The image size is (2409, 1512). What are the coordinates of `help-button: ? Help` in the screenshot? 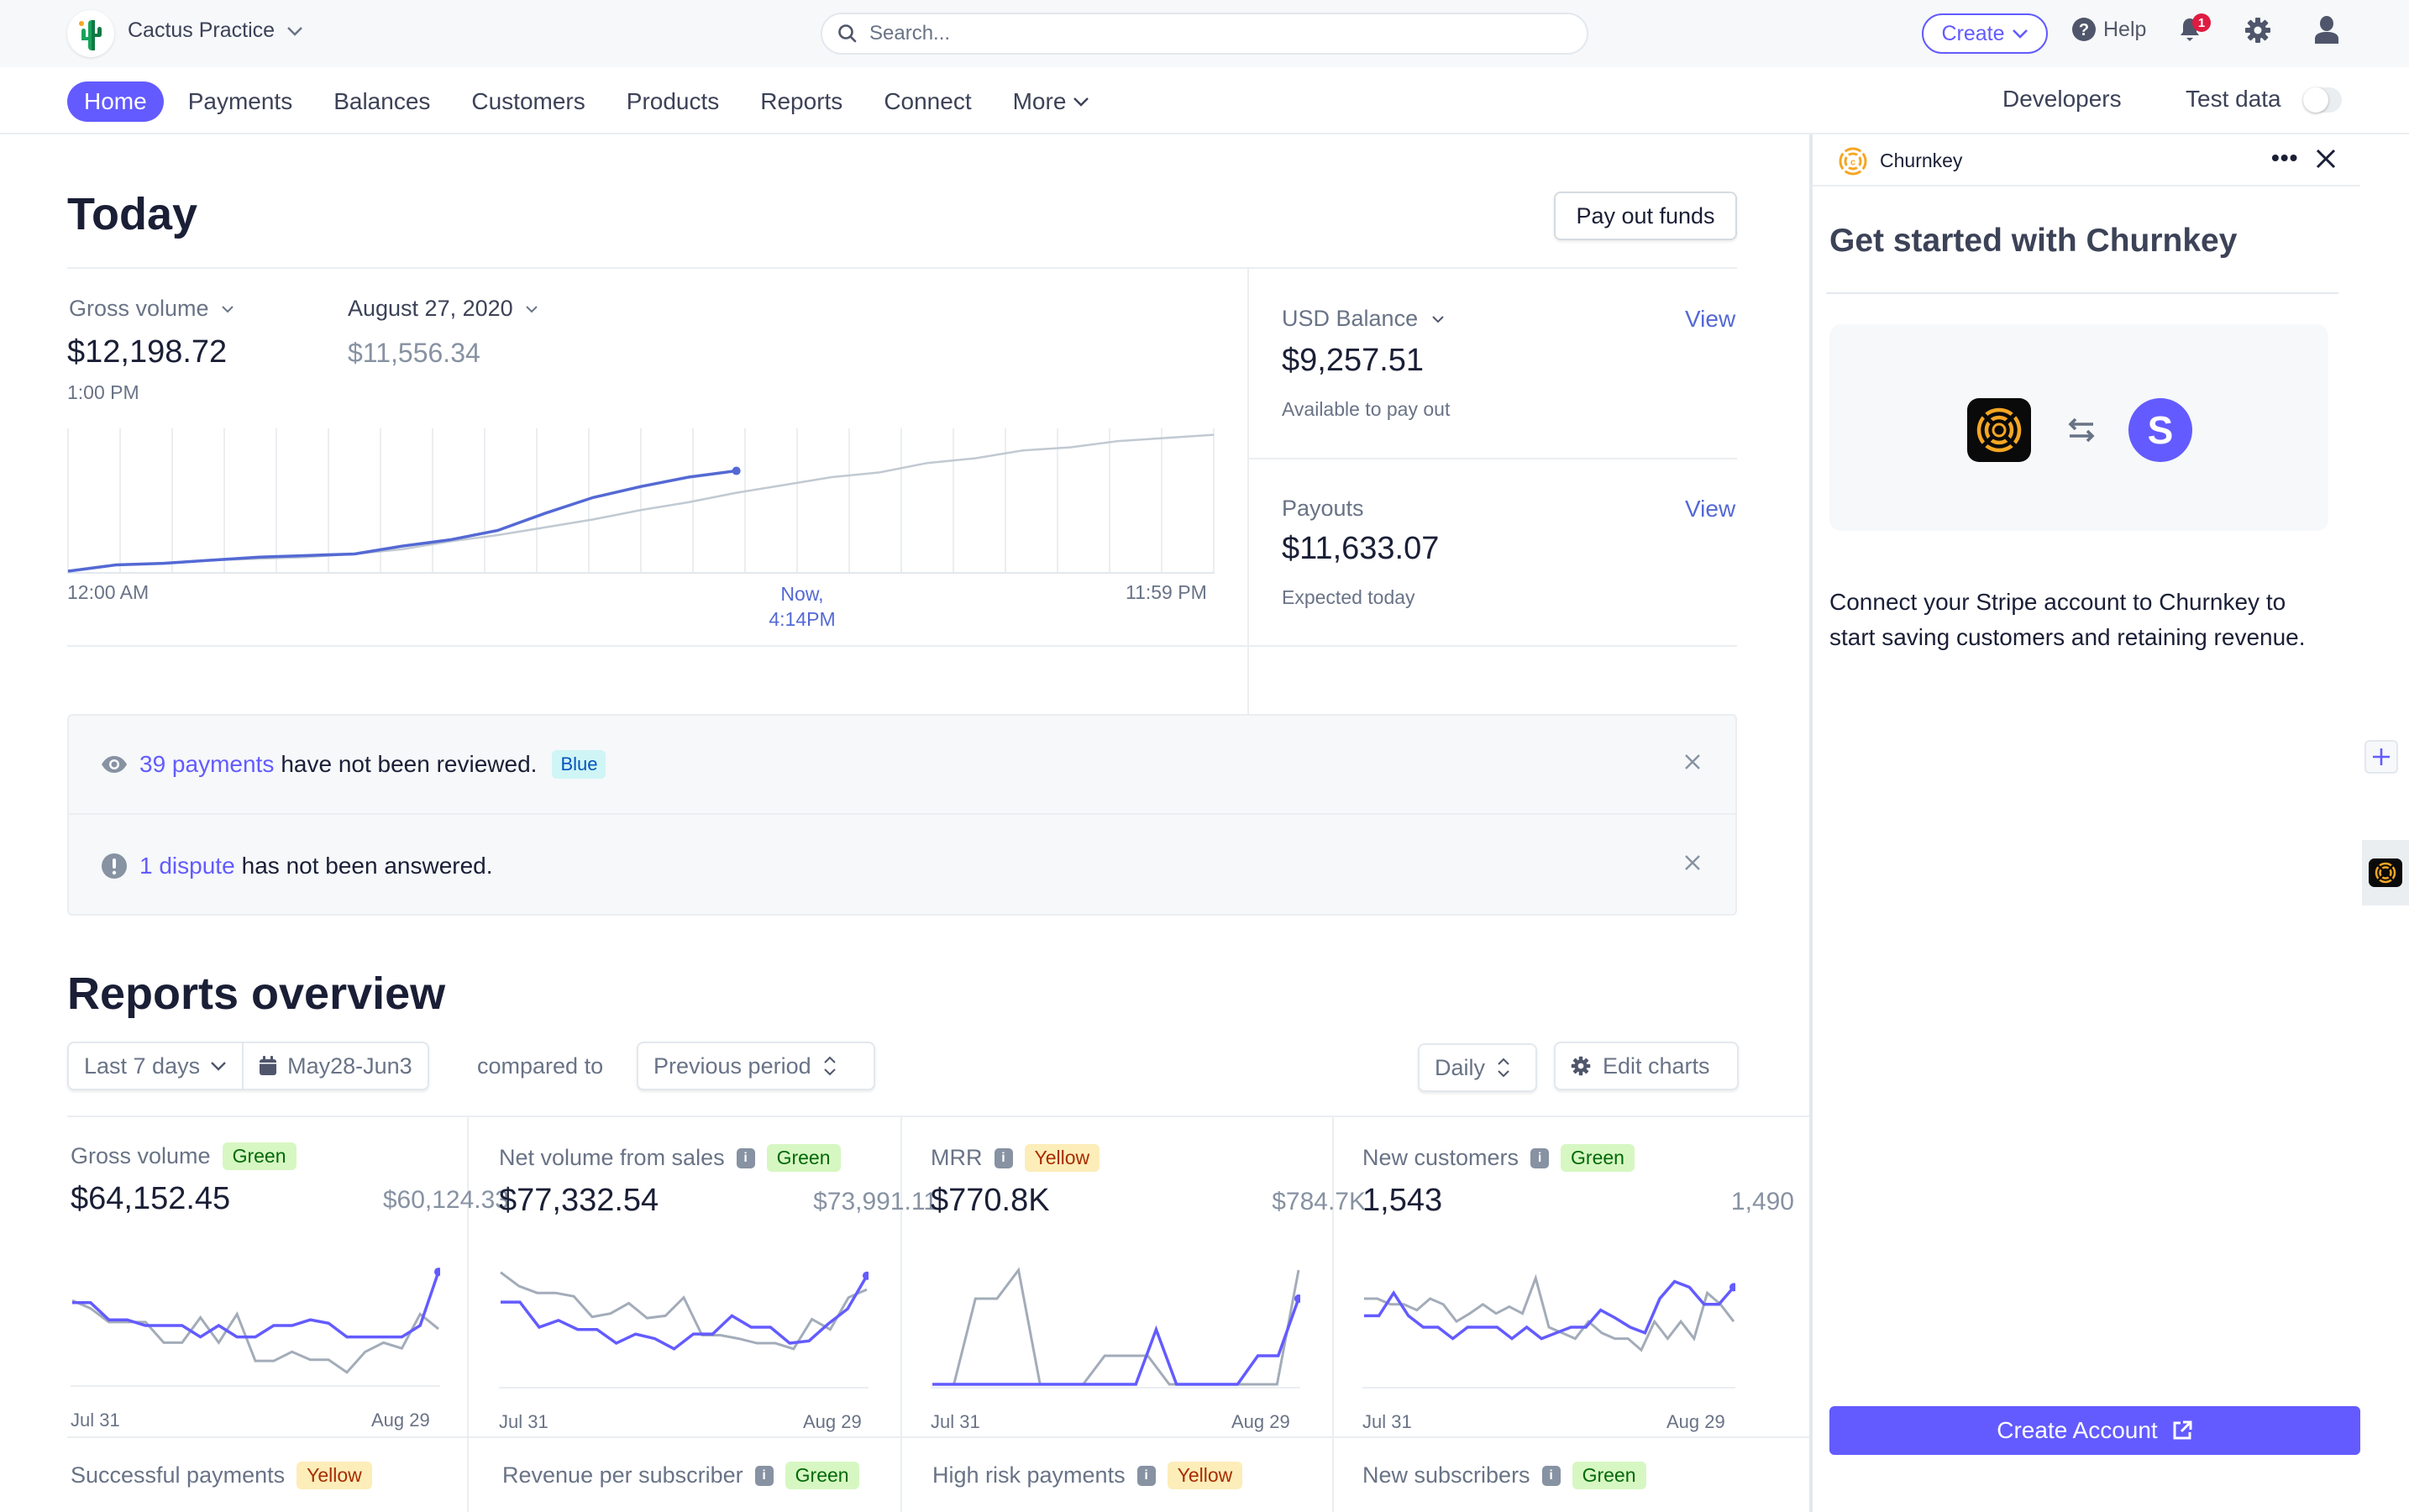 It's located at (2109, 29).